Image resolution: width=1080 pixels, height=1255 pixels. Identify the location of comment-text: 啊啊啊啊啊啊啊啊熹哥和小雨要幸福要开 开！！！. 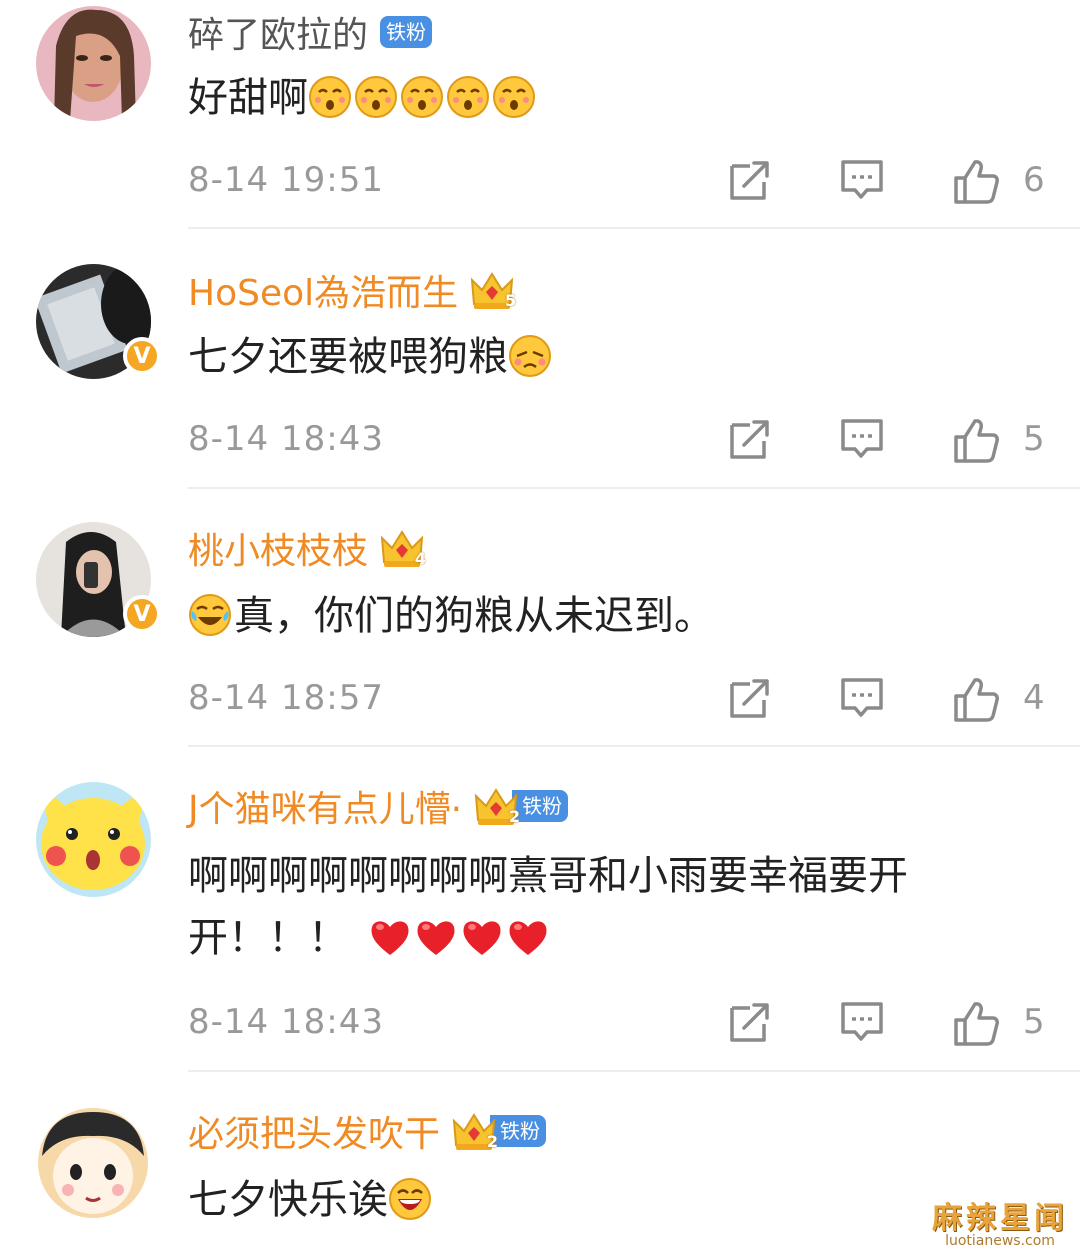
(599, 907).